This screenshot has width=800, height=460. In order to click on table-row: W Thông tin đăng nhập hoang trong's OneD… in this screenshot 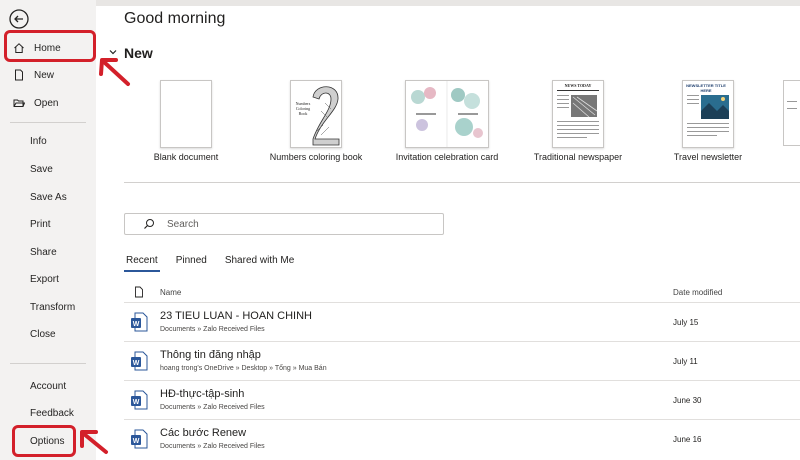, I will do `click(462, 362)`.